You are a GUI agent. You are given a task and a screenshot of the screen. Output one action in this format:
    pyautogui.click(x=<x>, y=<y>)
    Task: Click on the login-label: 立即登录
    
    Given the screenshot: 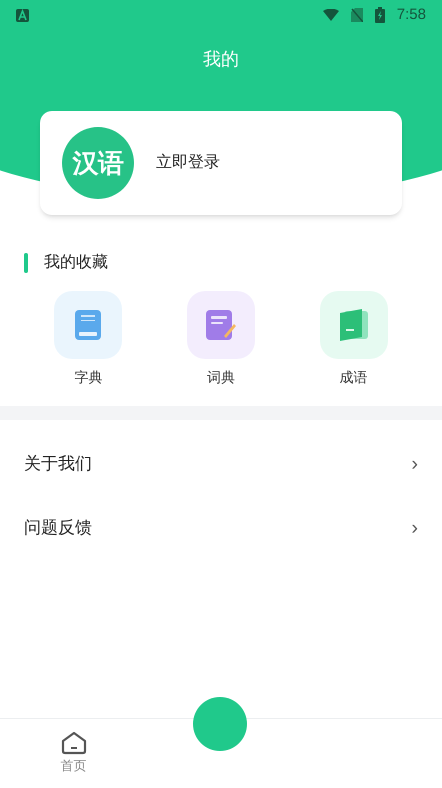 What is the action you would take?
    pyautogui.click(x=188, y=162)
    